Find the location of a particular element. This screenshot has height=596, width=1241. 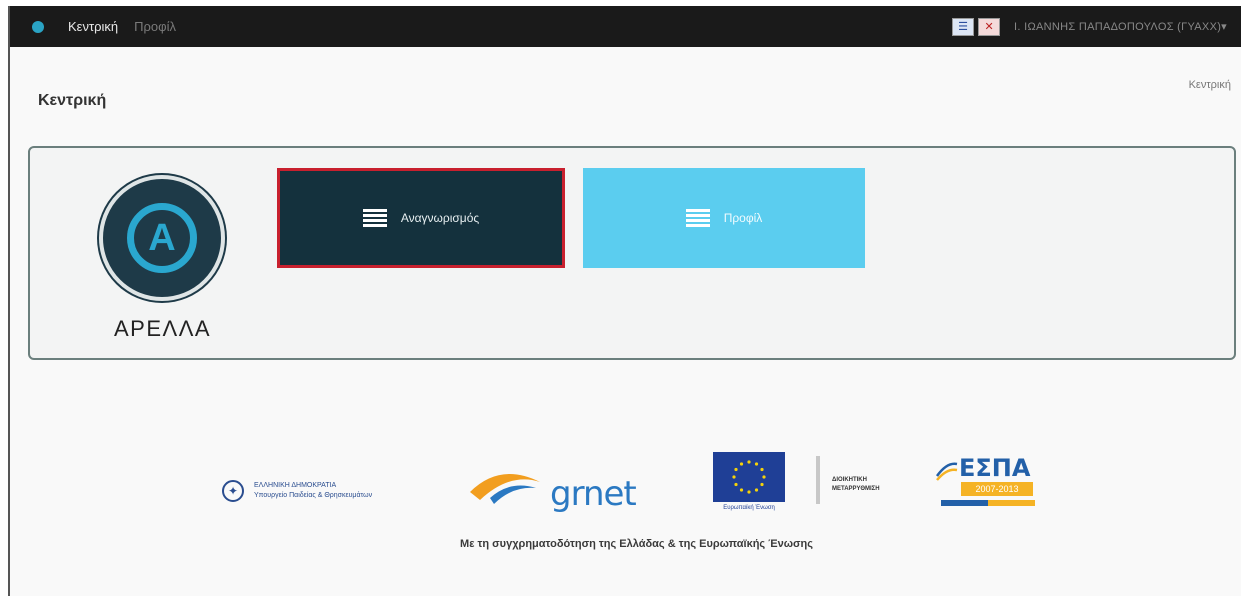

tile-registrations: Αναγνωρισμός is located at coordinates (421, 218).